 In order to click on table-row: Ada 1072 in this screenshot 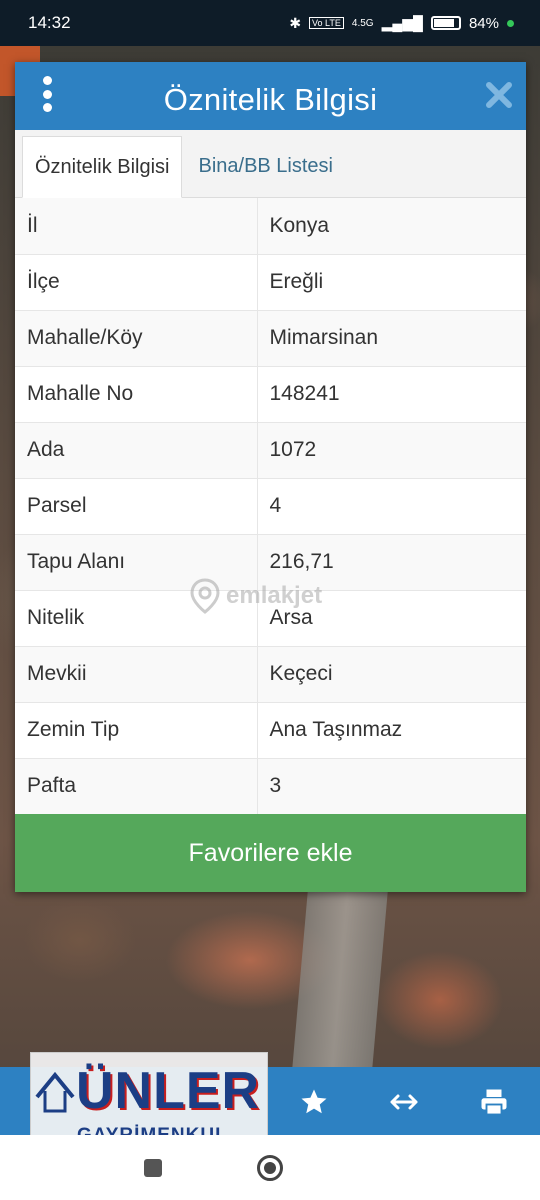, I will do `click(270, 450)`.